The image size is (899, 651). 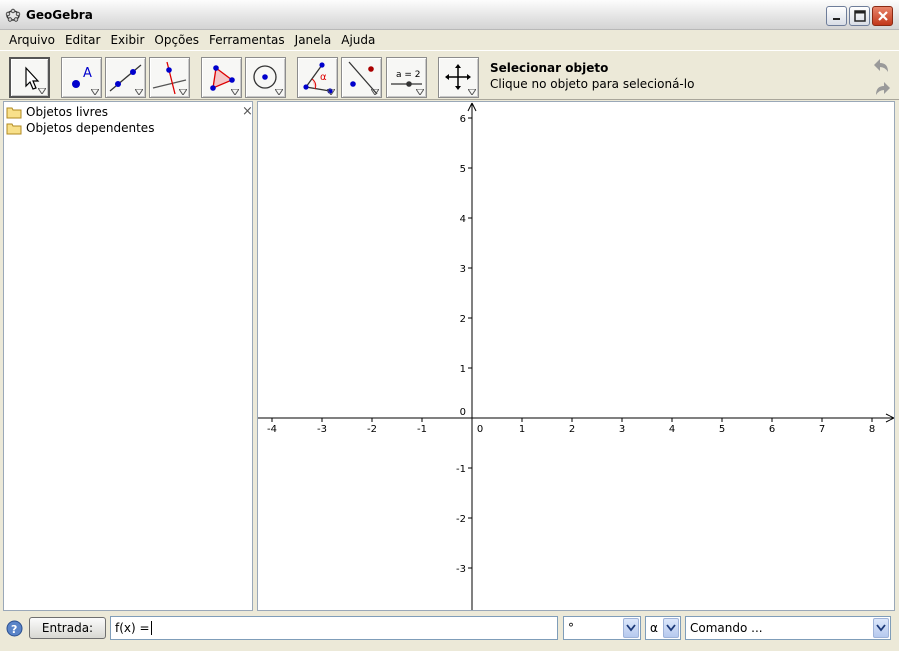 I want to click on title-bar: GeoGebra, so click(x=449, y=15).